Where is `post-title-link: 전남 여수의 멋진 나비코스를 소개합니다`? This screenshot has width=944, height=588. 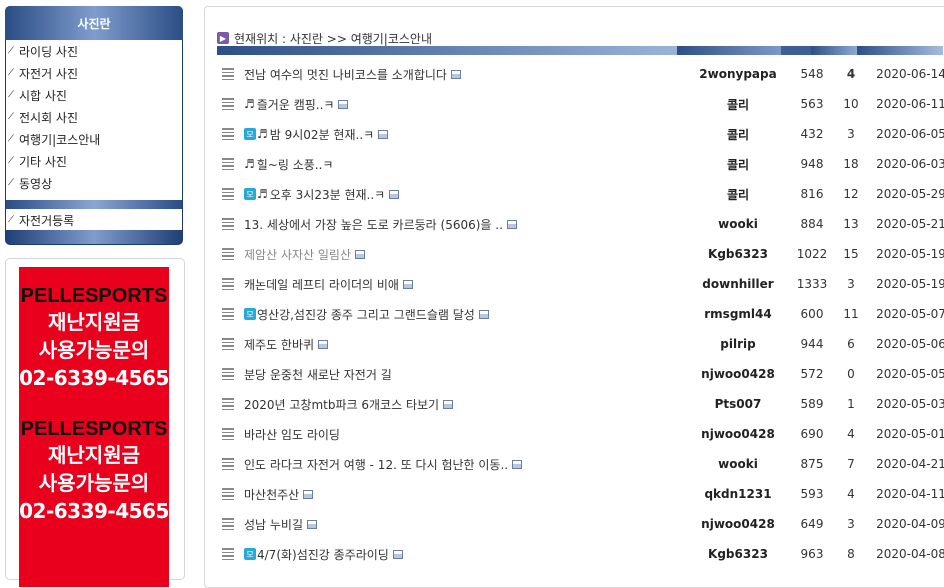 post-title-link: 전남 여수의 멋진 나비코스를 소개합니다 is located at coordinates (465, 74).